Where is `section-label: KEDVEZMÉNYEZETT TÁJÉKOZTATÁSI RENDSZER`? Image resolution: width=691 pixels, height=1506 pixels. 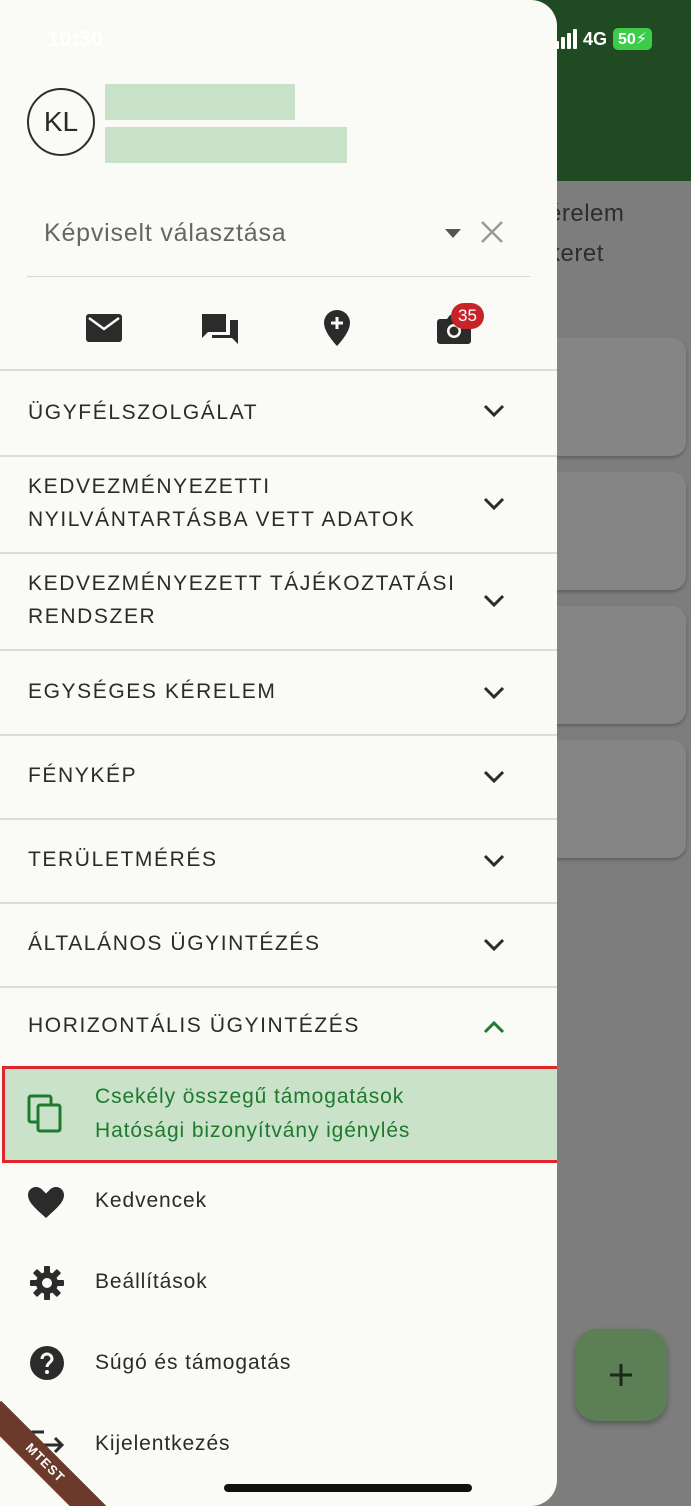 section-label: KEDVEZMÉNYEZETT TÁJÉKOZTATÁSI RENDSZER is located at coordinates (242, 600).